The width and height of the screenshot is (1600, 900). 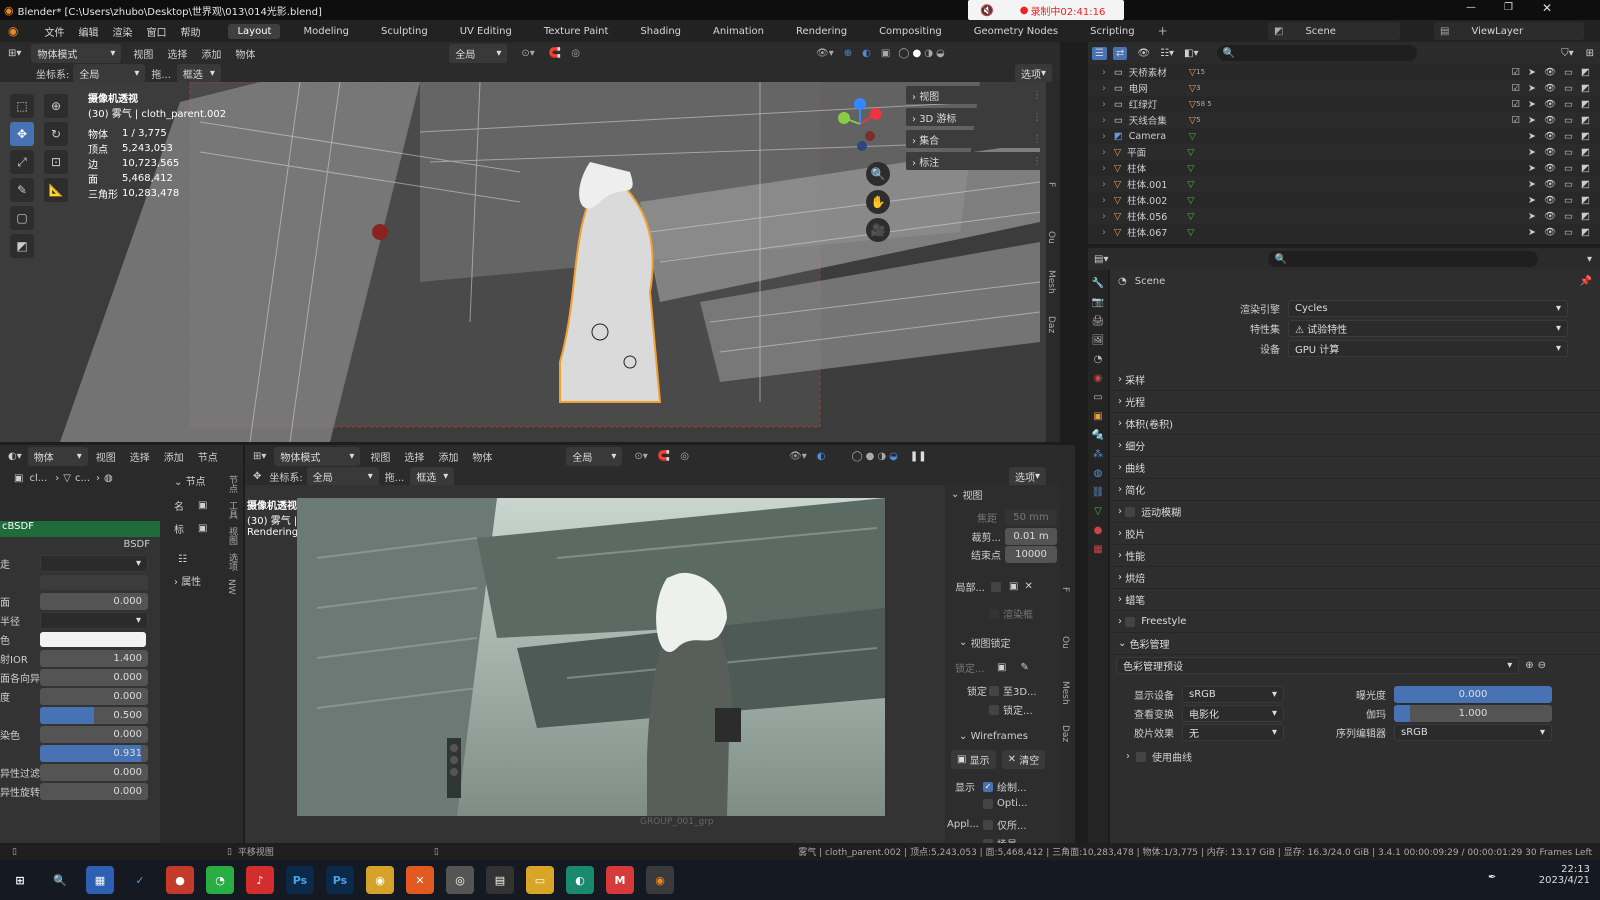 What do you see at coordinates (1009, 736) in the screenshot?
I see `wireframes-header: ⌄ Wireframes` at bounding box center [1009, 736].